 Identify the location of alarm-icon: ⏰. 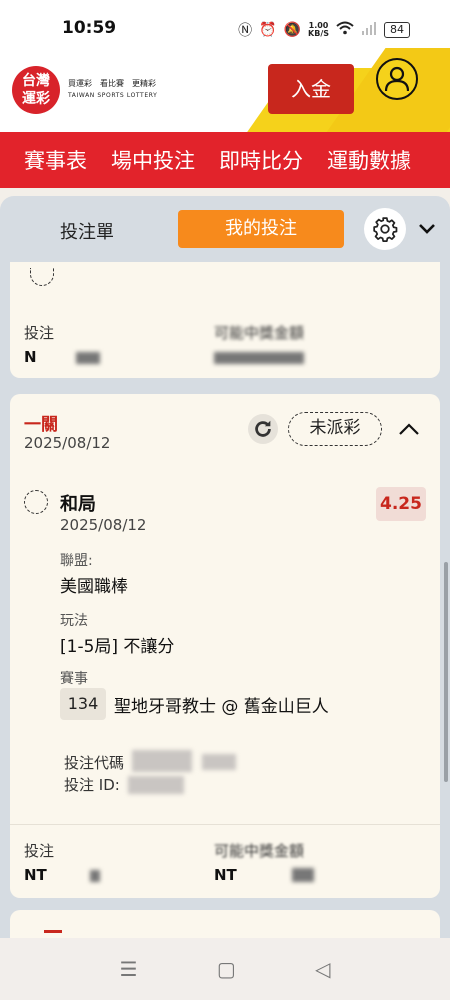
(268, 30).